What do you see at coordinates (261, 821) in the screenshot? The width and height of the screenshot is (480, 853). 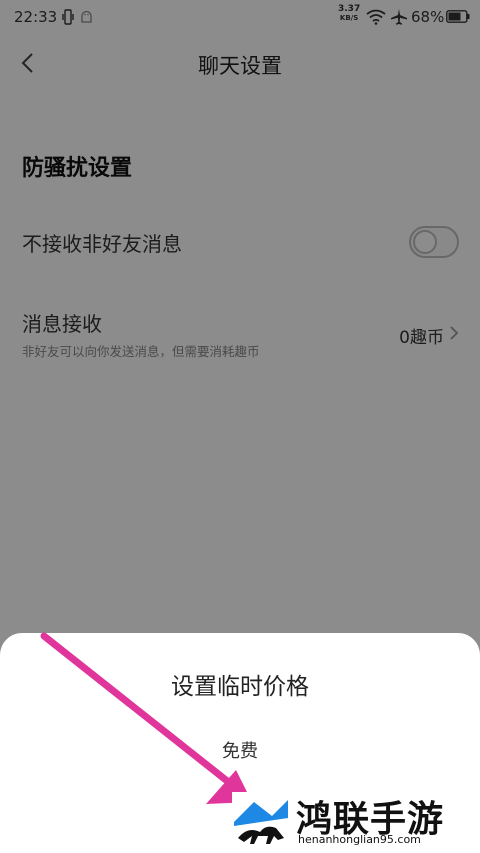 I see `watermark-logo-icon` at bounding box center [261, 821].